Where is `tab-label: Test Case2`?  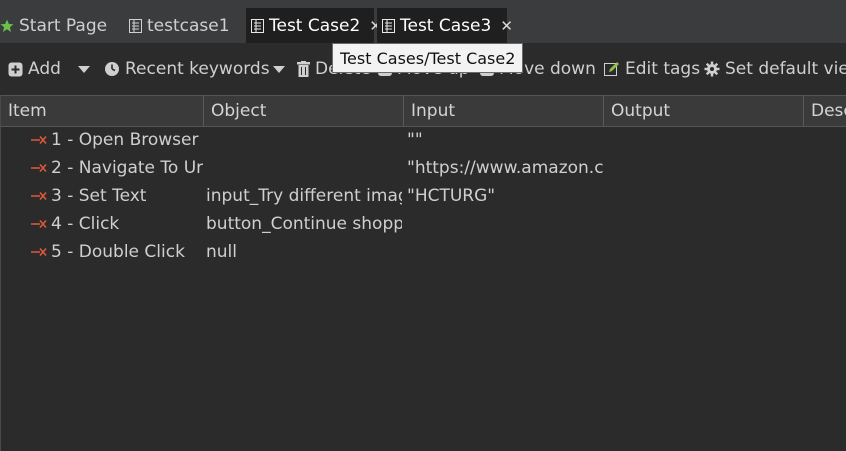 tab-label: Test Case2 is located at coordinates (315, 25).